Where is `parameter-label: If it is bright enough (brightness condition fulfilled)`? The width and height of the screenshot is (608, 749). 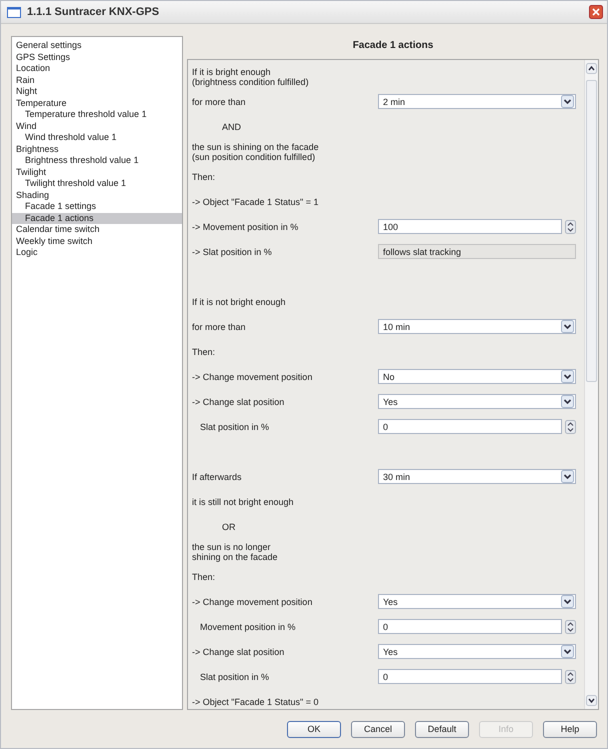
parameter-label: If it is bright enough (brightness condition fulfilled) is located at coordinates (251, 76).